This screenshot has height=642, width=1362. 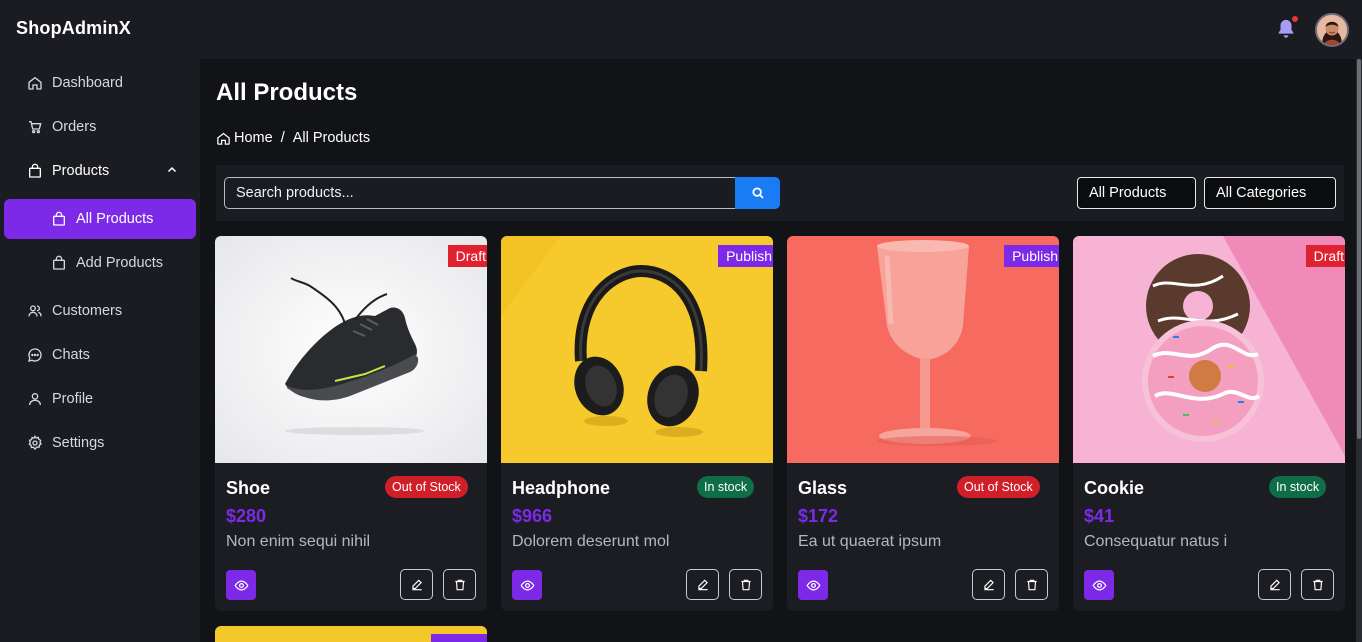 I want to click on sidebar-item-label: All Products, so click(x=115, y=219).